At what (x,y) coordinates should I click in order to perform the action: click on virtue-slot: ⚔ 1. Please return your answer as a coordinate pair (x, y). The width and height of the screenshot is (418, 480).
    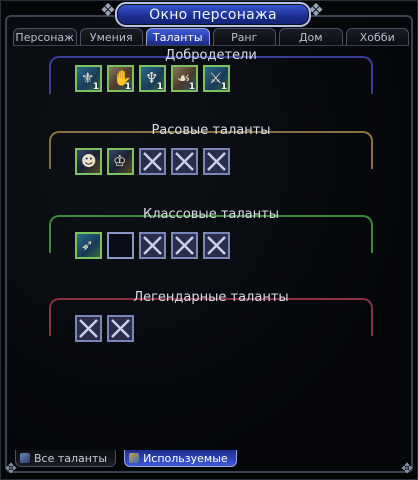
    Looking at the image, I should click on (216, 78).